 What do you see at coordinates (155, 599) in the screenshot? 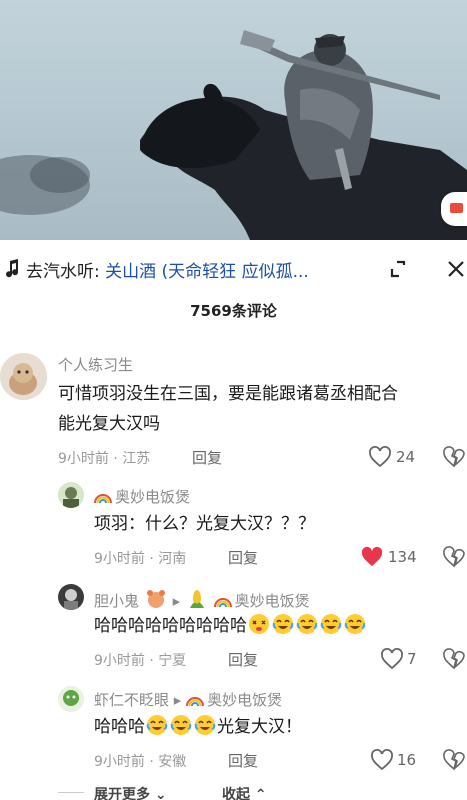
I see `bear-emoji-icon` at bounding box center [155, 599].